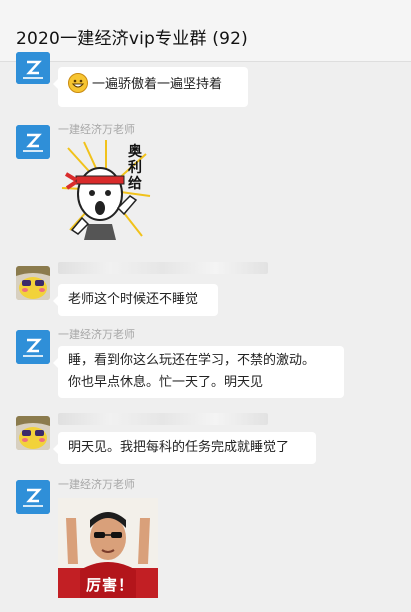 This screenshot has height=612, width=411. What do you see at coordinates (157, 84) in the screenshot?
I see `message-text: 一遍骄傲着一遍坚持着` at bounding box center [157, 84].